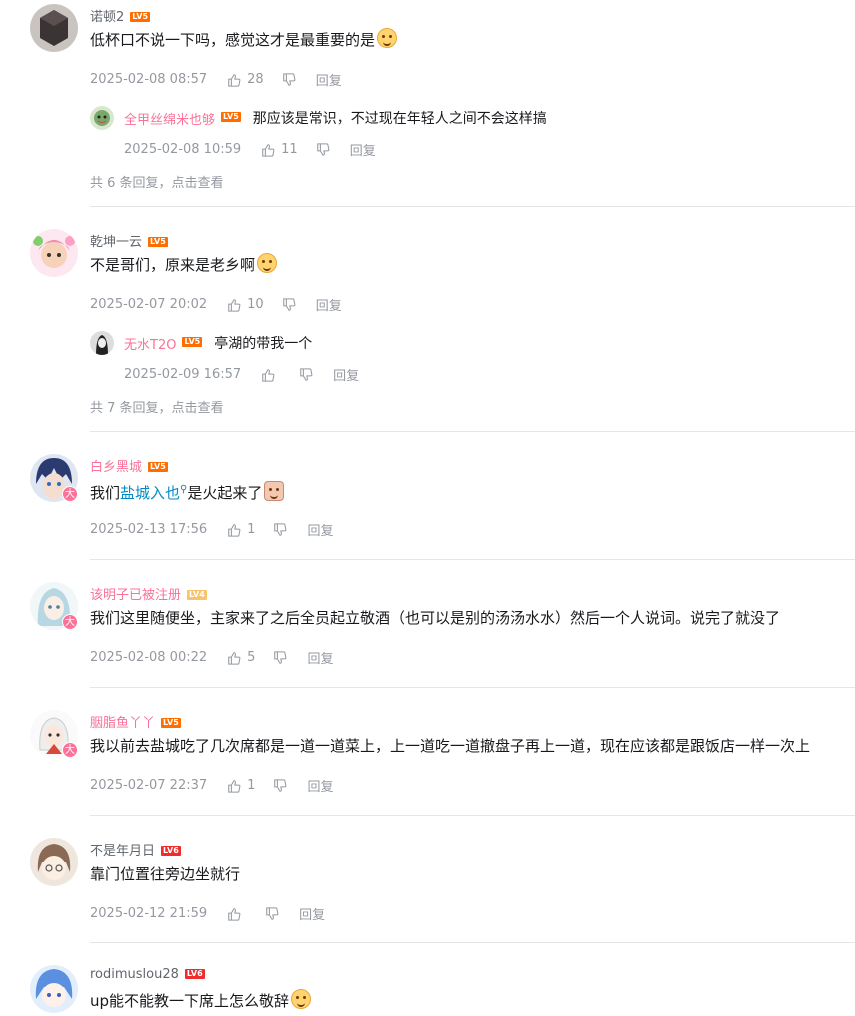 The width and height of the screenshot is (855, 1016). I want to click on timestamp: 2025-02-08 10:59, so click(183, 149).